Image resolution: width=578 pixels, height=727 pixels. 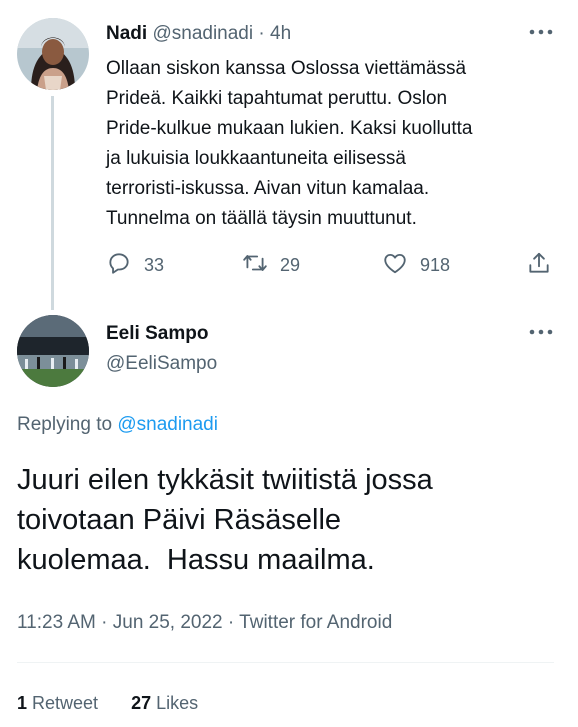 I want to click on author-handle: @snadinadi, so click(x=202, y=33).